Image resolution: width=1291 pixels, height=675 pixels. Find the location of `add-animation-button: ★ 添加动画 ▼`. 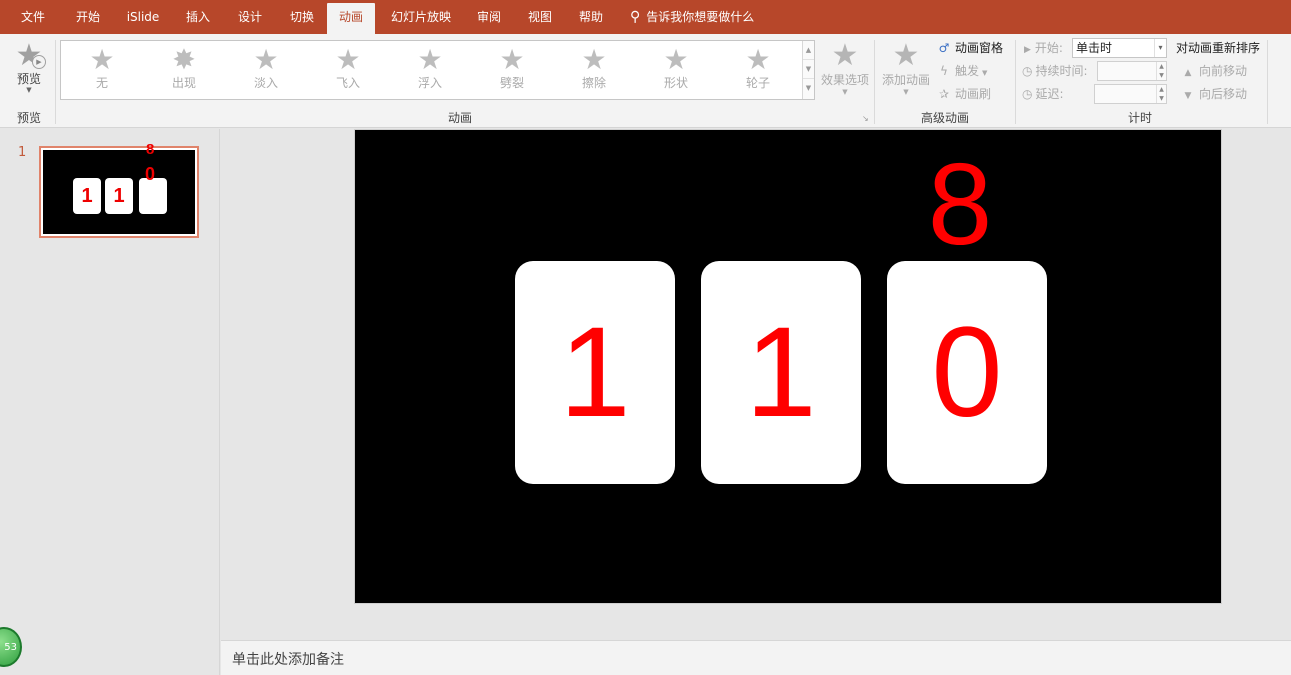

add-animation-button: ★ 添加动画 ▼ is located at coordinates (906, 73).